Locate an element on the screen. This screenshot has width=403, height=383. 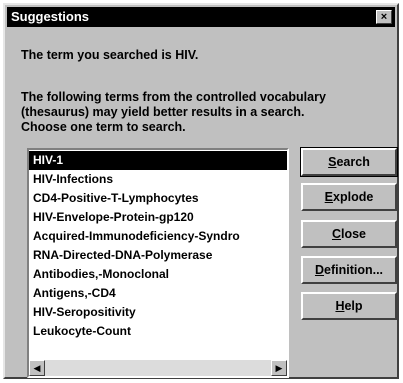
right-arrow-icon: ▶ is located at coordinates (279, 368).